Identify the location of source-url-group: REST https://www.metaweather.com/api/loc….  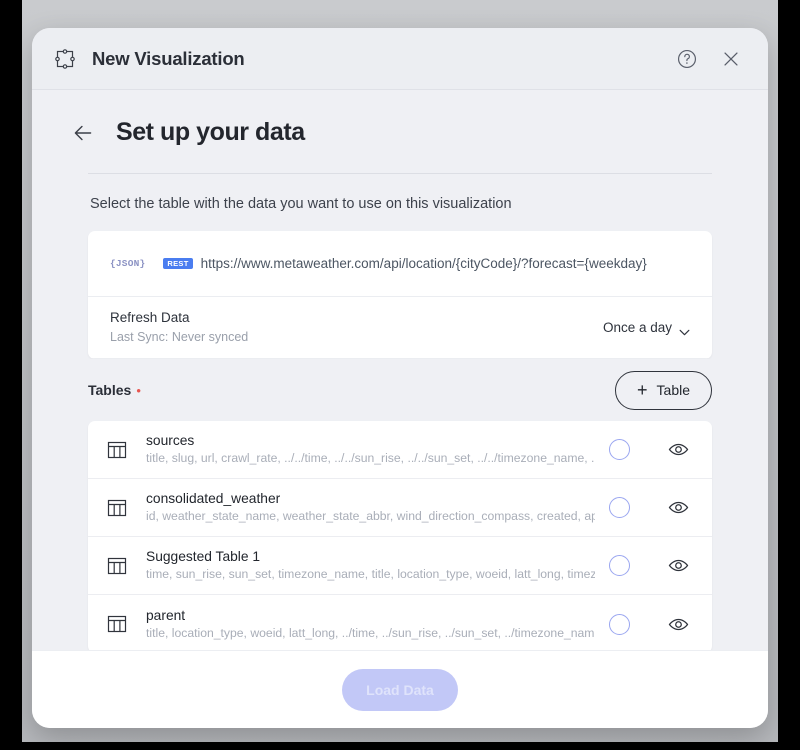
(405, 263).